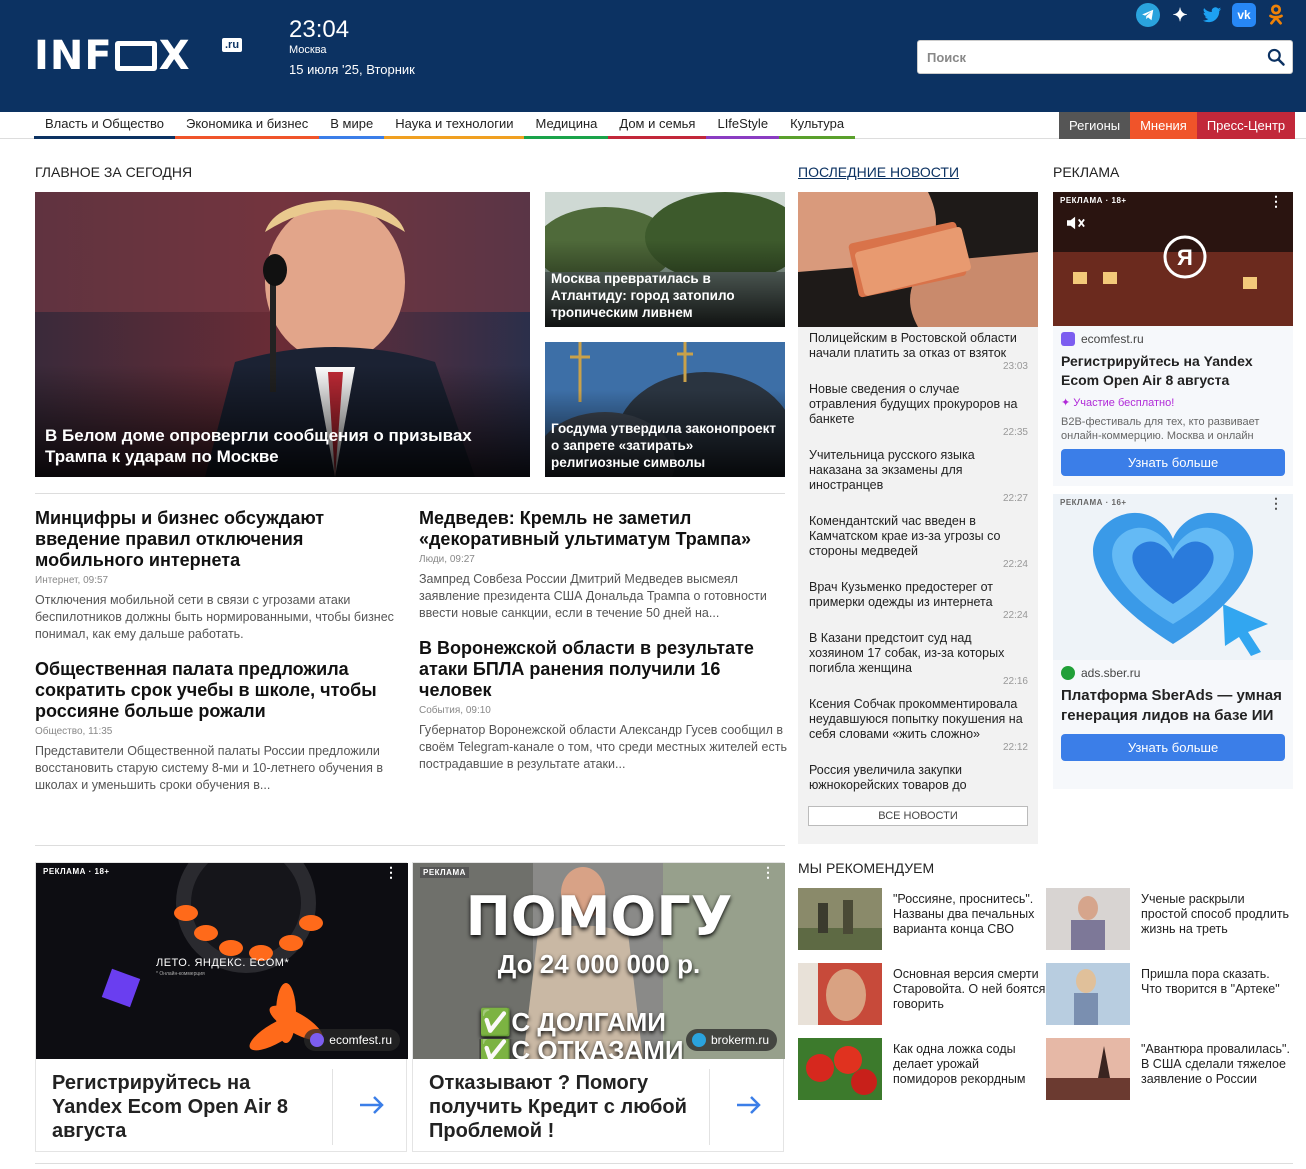 The width and height of the screenshot is (1306, 1169). What do you see at coordinates (709, 1107) in the screenshot?
I see `separator` at bounding box center [709, 1107].